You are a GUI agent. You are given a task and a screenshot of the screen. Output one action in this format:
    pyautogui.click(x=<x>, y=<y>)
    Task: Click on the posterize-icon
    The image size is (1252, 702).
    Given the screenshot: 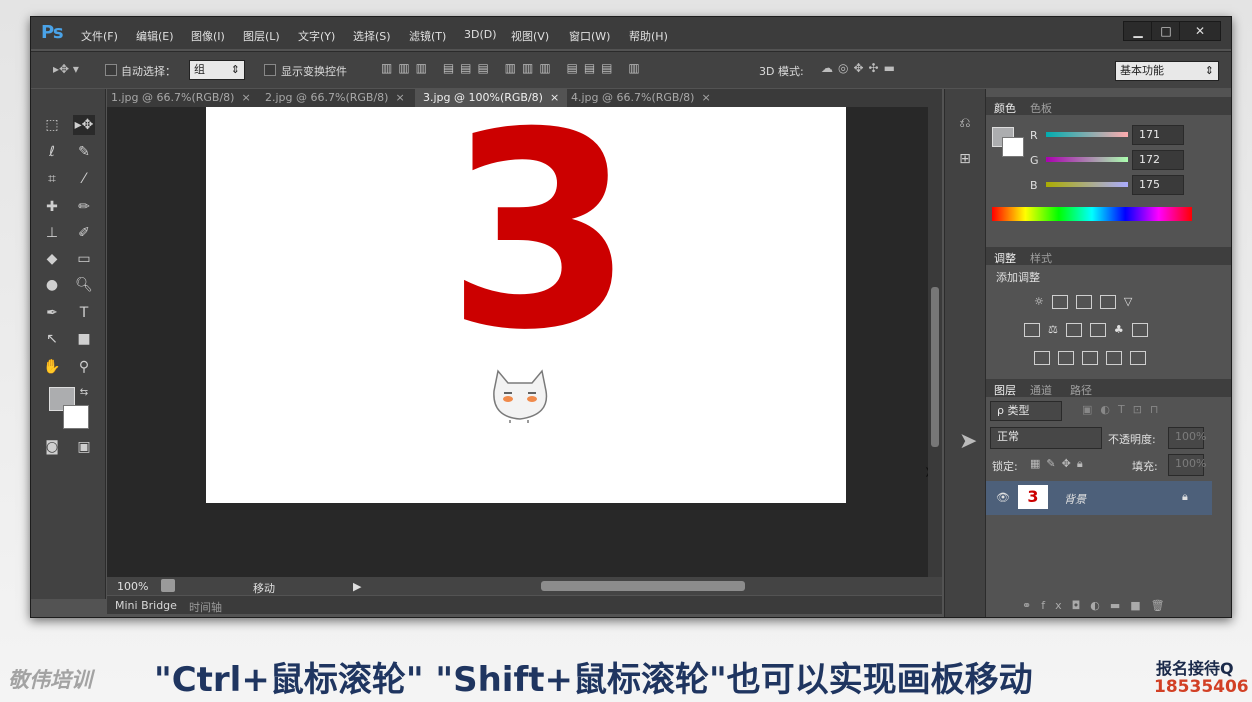 What is the action you would take?
    pyautogui.click(x=1066, y=358)
    